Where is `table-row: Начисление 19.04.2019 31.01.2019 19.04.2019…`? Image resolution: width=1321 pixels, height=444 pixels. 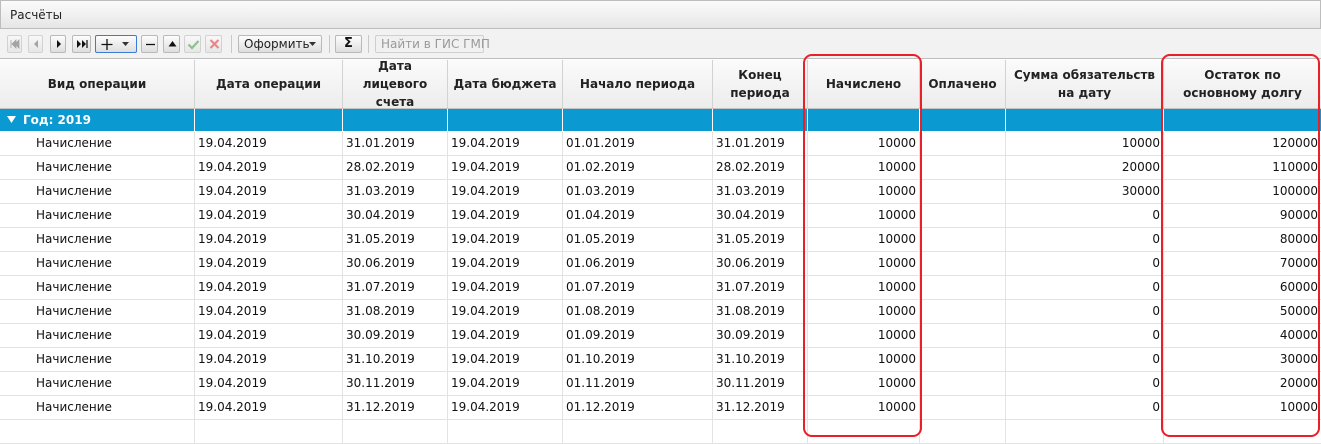
table-row: Начисление 19.04.2019 31.01.2019 19.04.2019… is located at coordinates (660, 144).